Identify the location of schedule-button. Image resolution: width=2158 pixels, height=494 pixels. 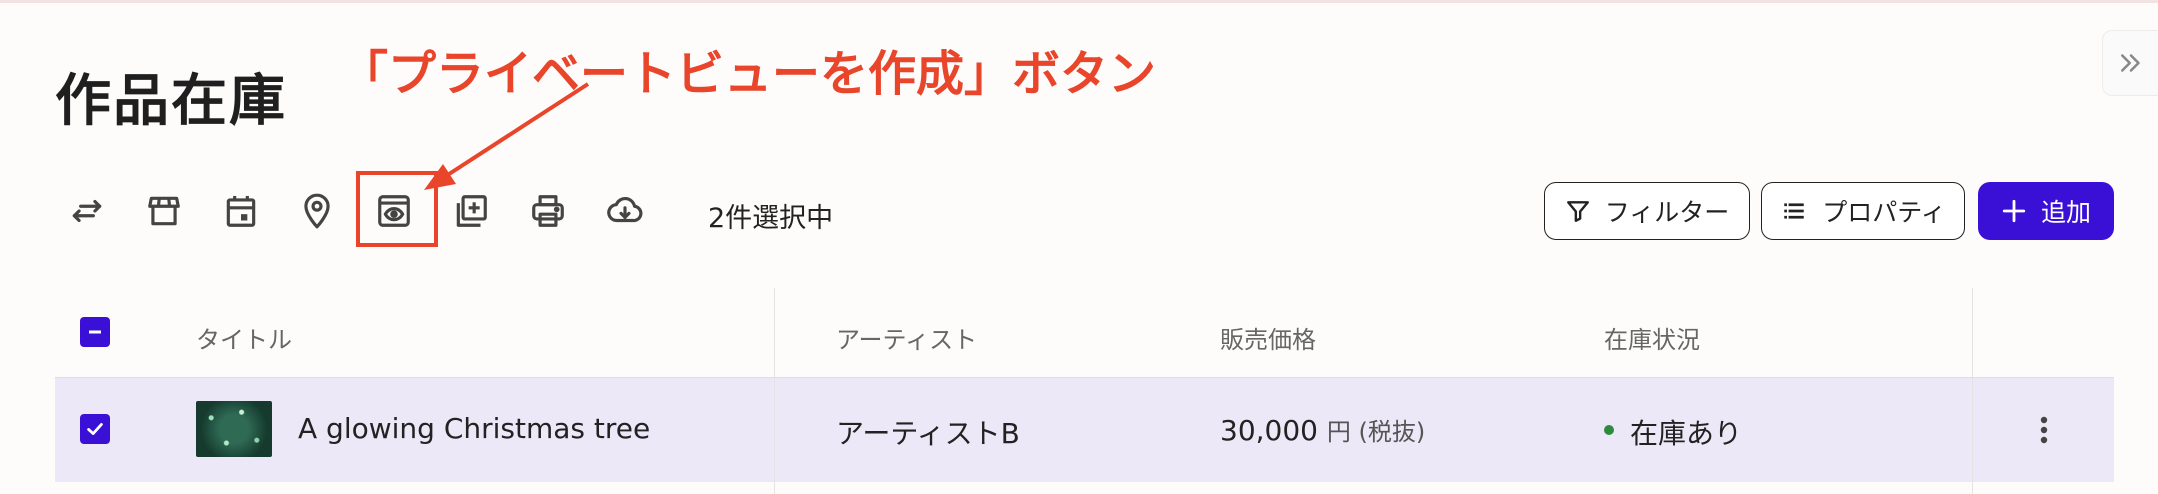
(241, 211).